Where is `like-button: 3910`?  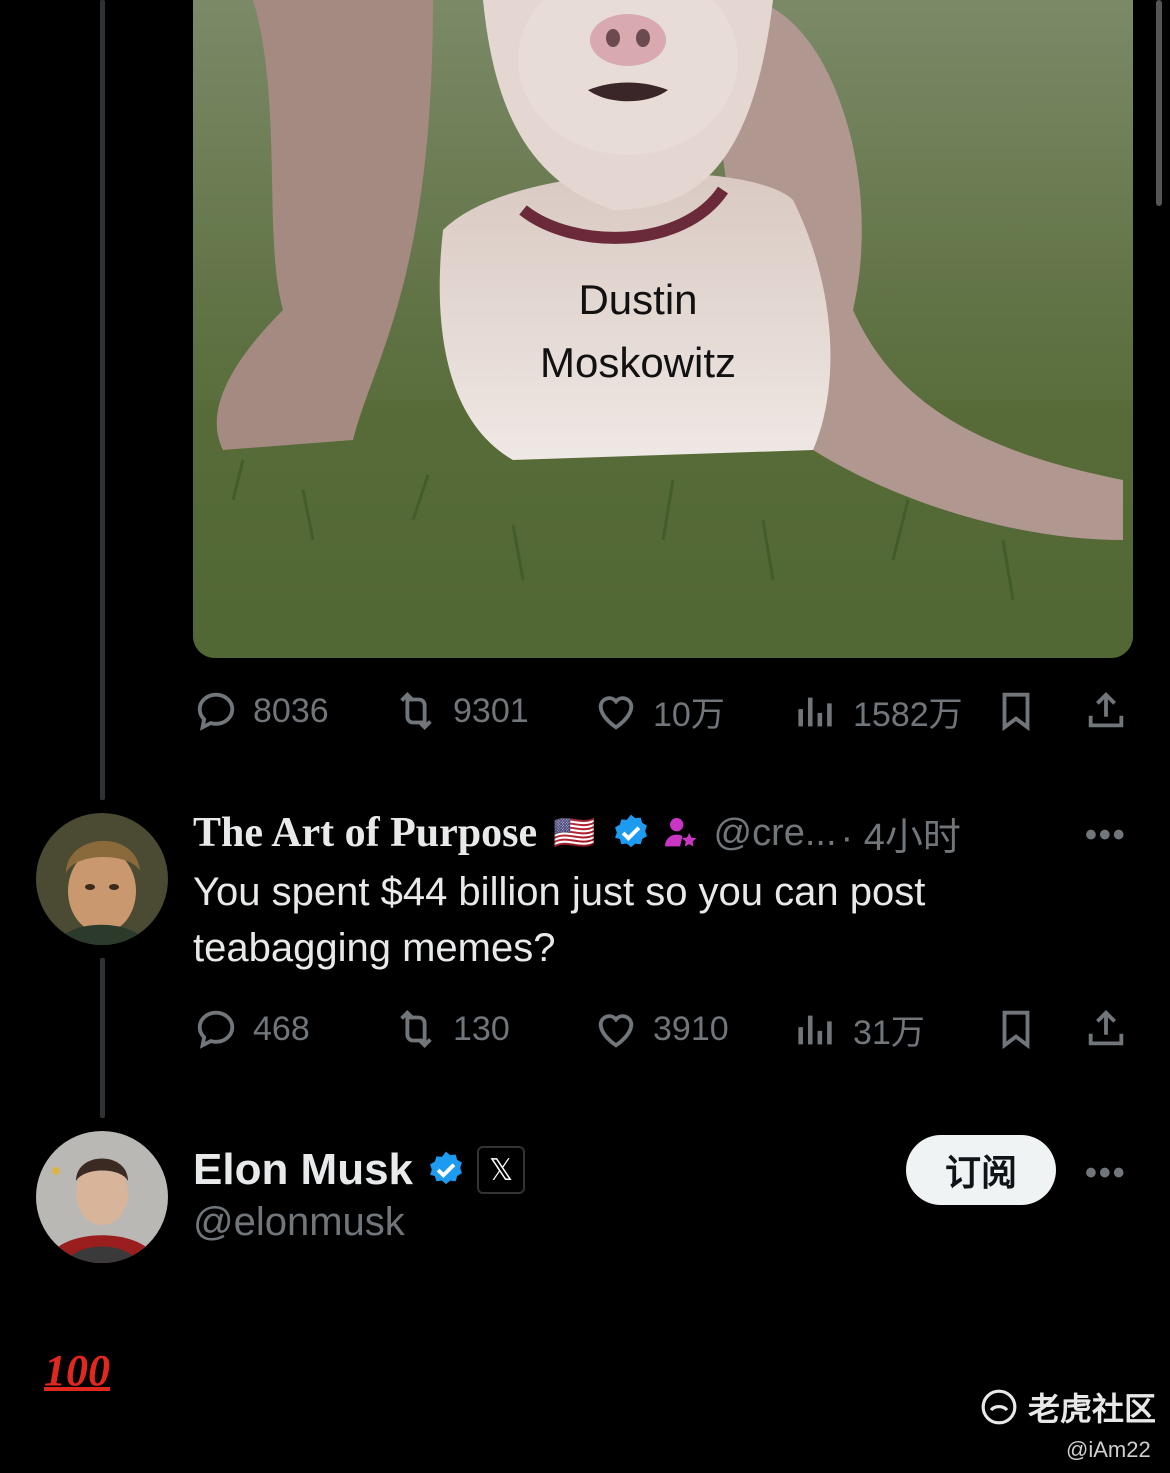 like-button: 3910 is located at coordinates (661, 1029).